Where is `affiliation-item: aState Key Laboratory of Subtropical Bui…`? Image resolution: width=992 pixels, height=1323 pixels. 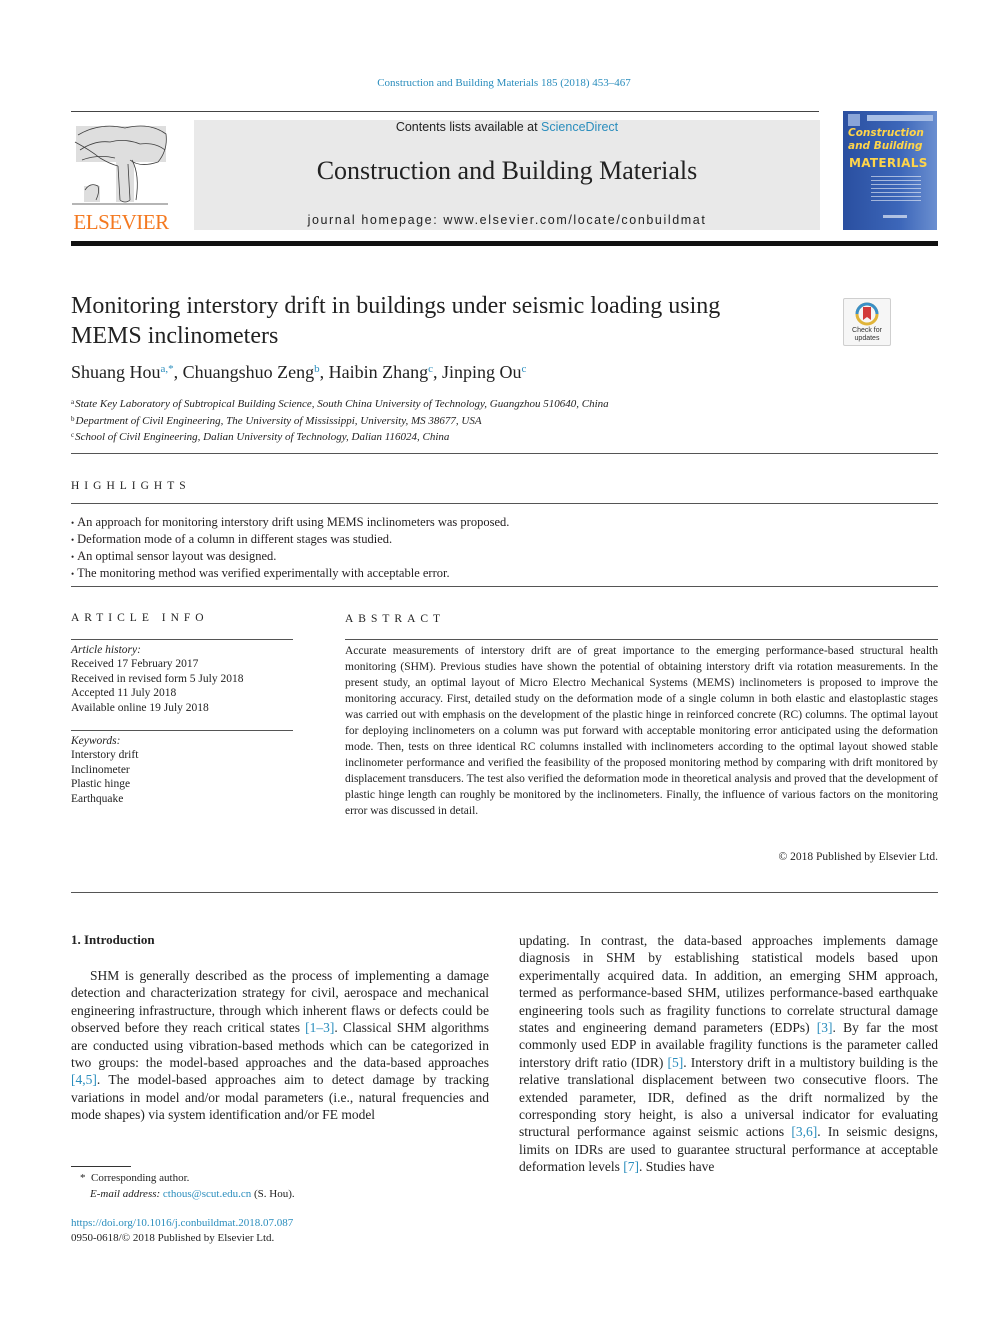 affiliation-item: aState Key Laboratory of Subtropical Bui… is located at coordinates (340, 403).